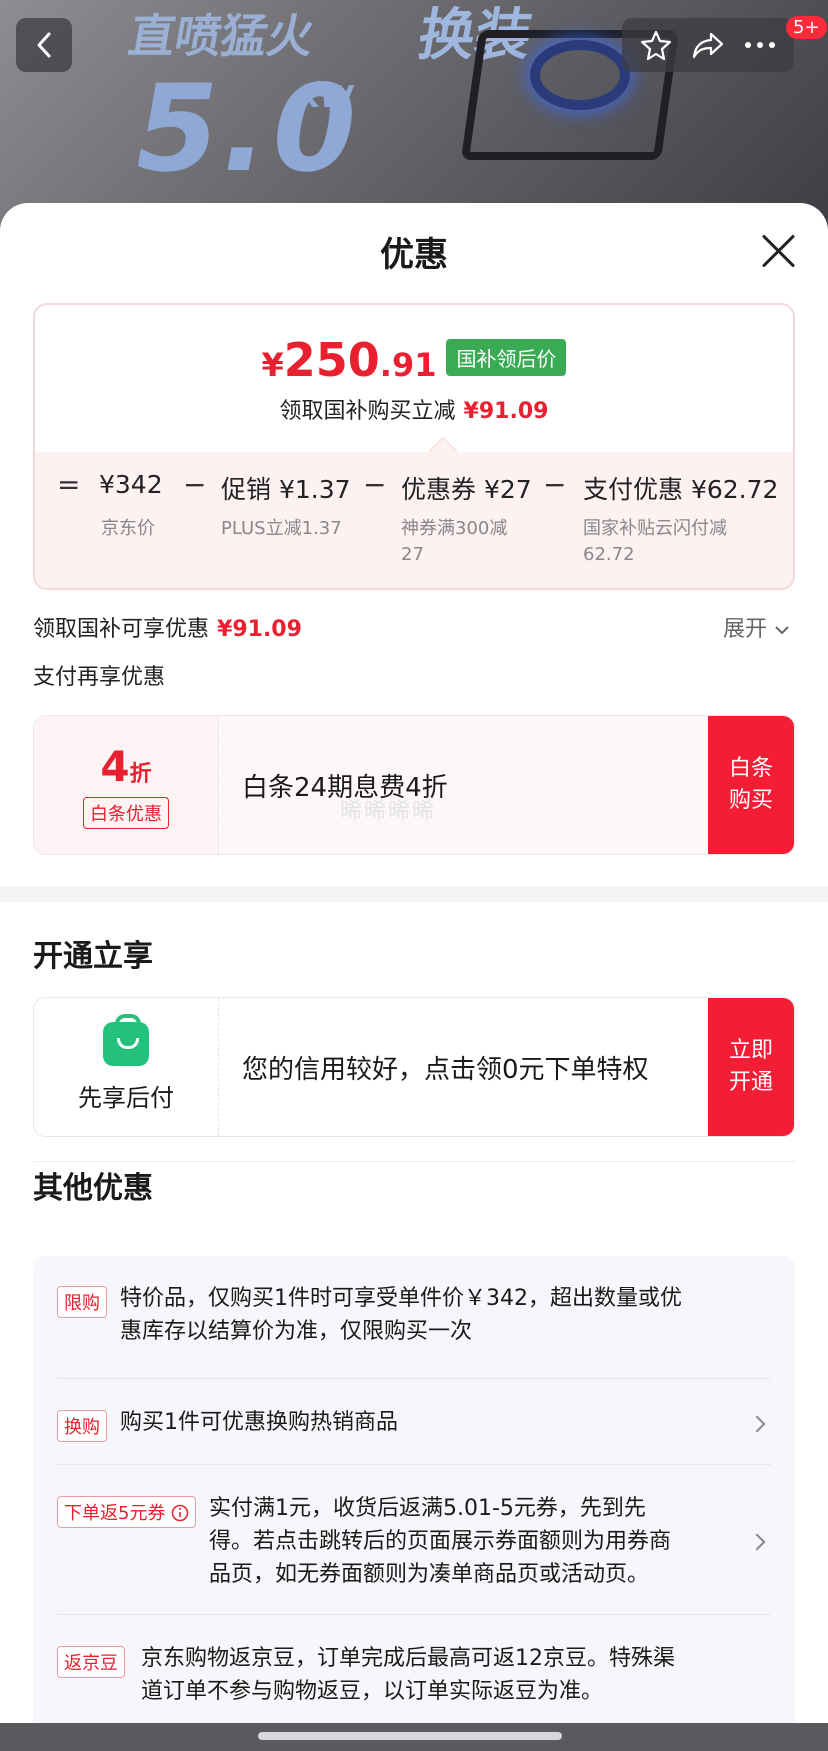 The height and width of the screenshot is (1751, 828). What do you see at coordinates (414, 255) in the screenshot?
I see `sheet-title: 优惠` at bounding box center [414, 255].